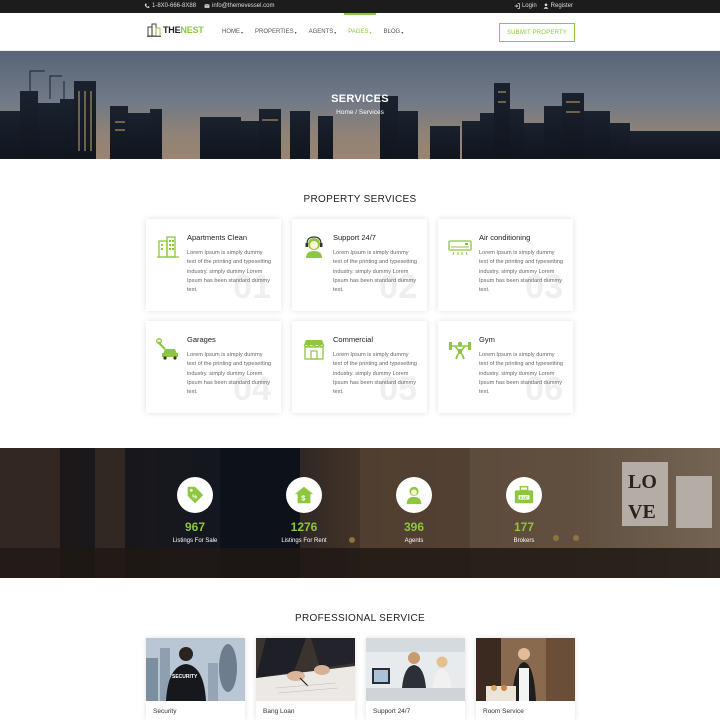 Image resolution: width=720 pixels, height=720 pixels. I want to click on loan-signing-image, so click(305, 669).